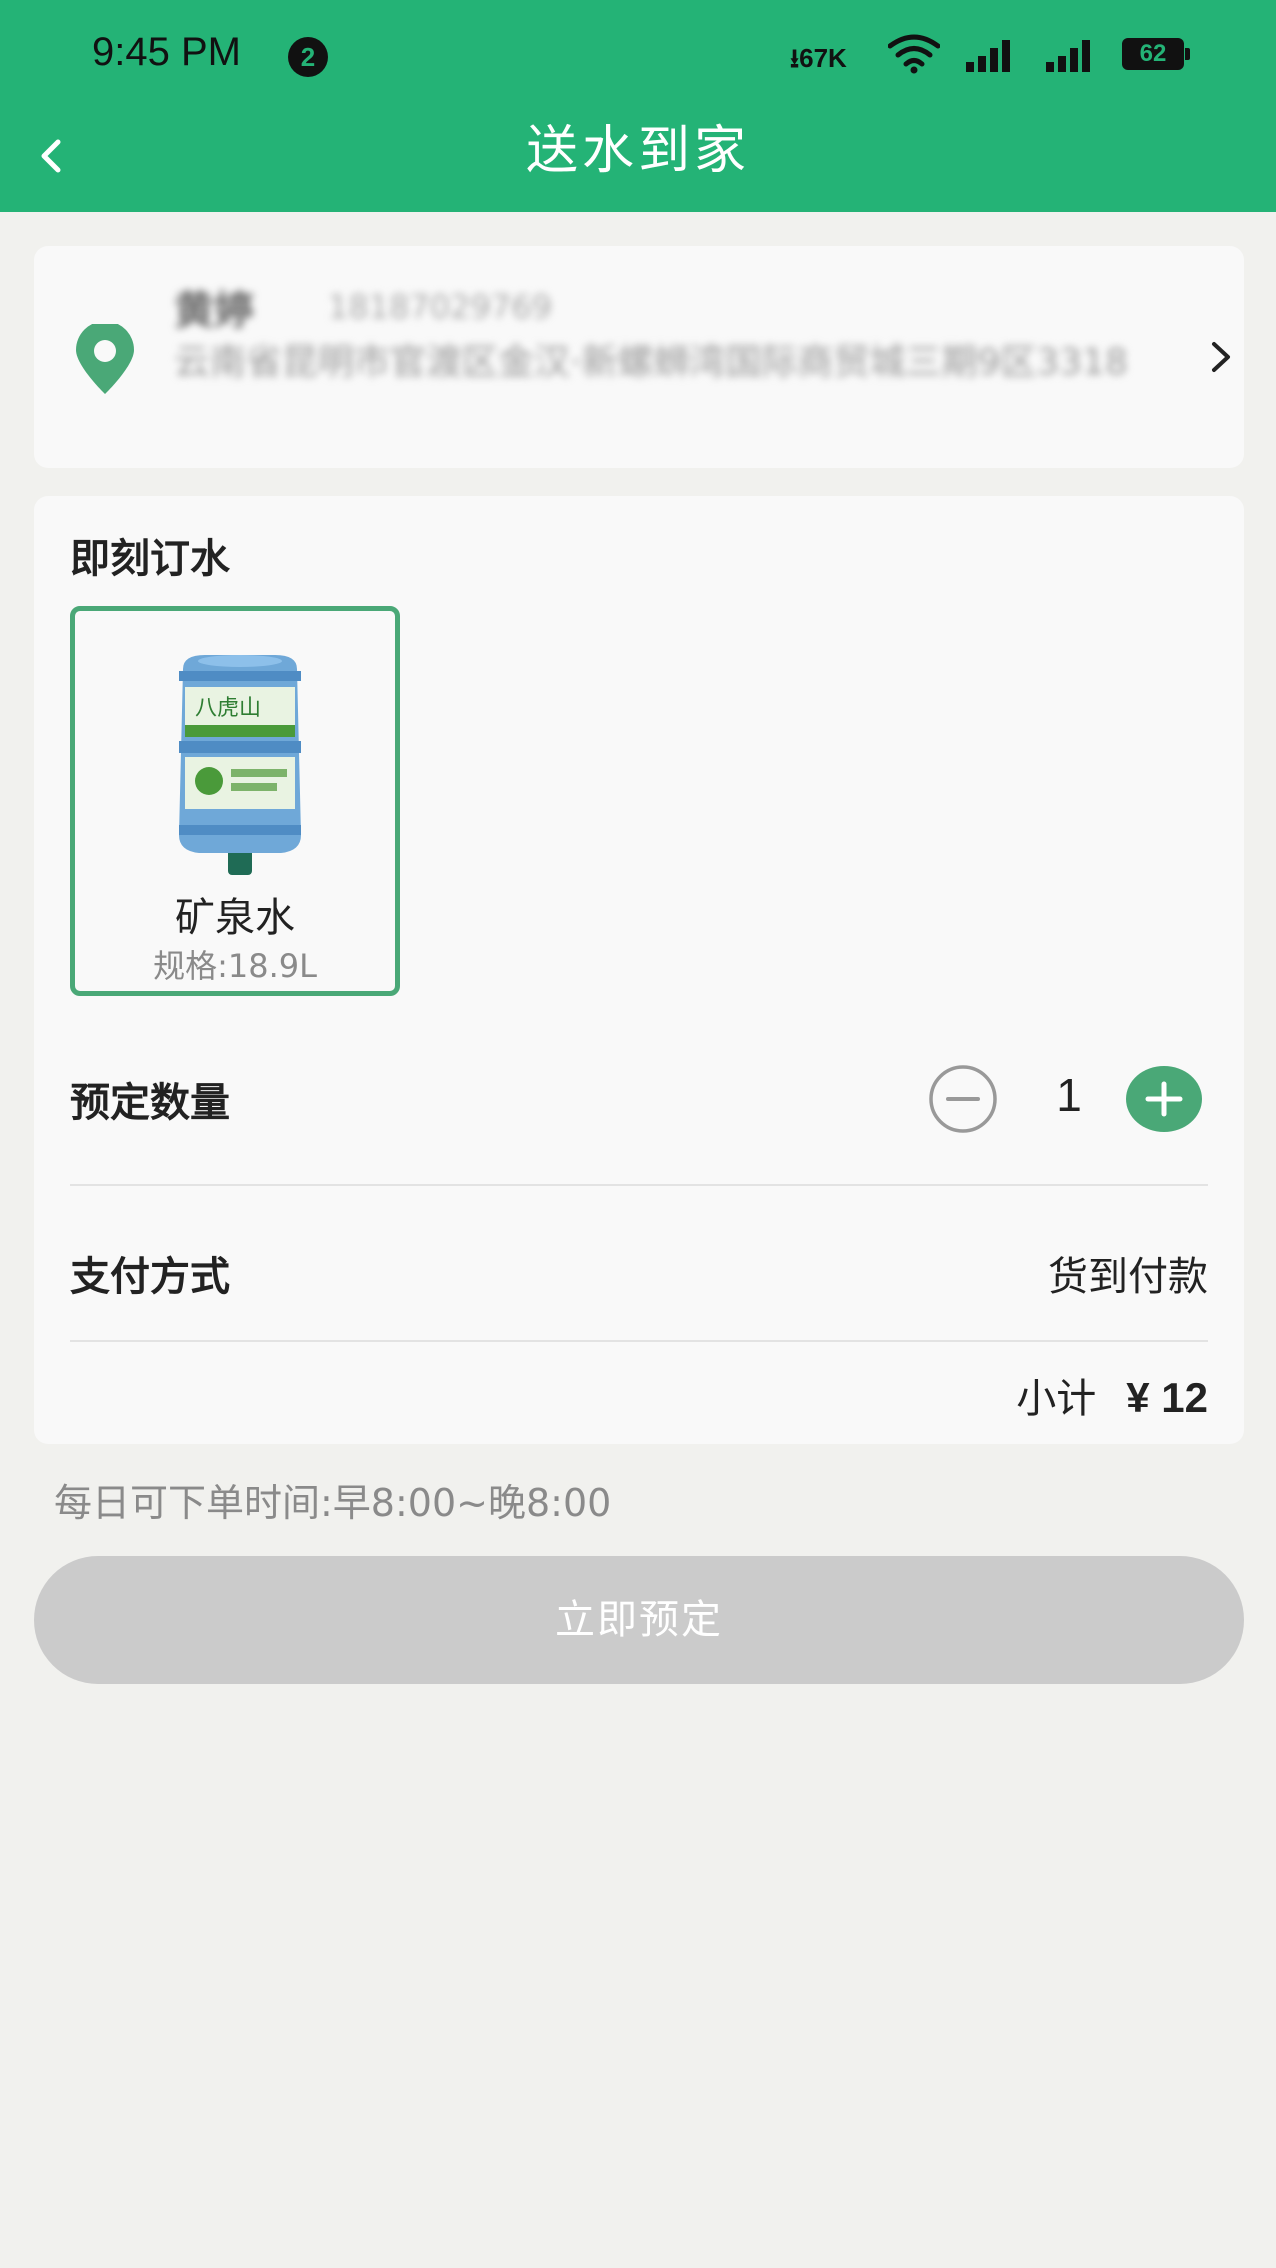 This screenshot has width=1276, height=2268. I want to click on chevron-right-icon, so click(1221, 357).